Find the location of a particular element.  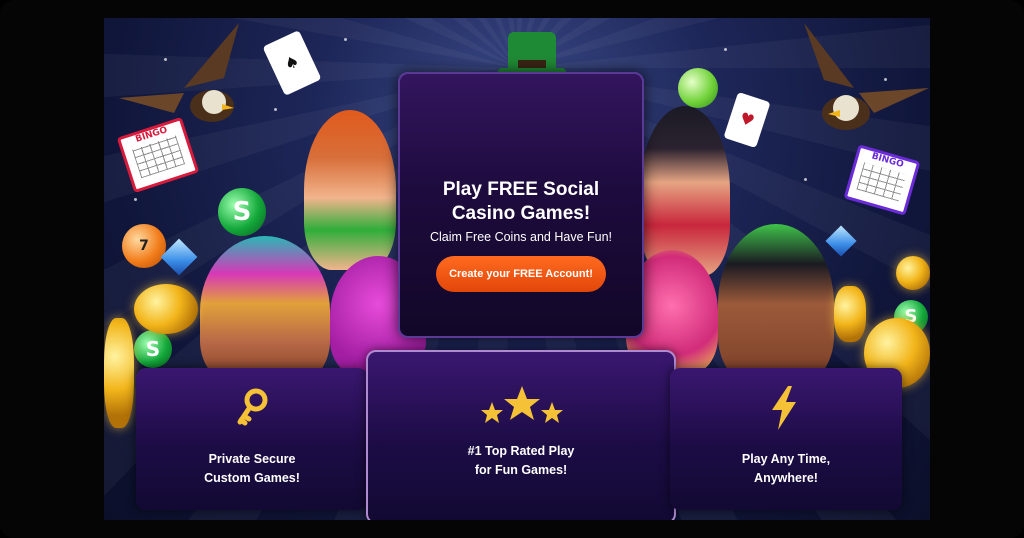

feature-label-line-1: Private Secure is located at coordinates (252, 459).